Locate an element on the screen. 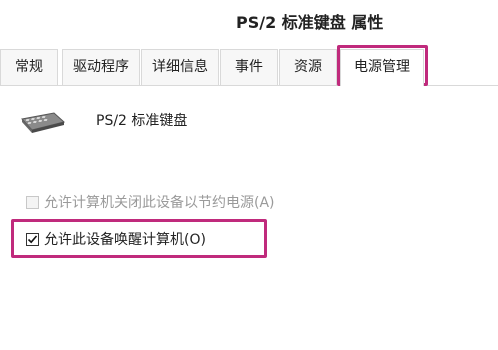 The height and width of the screenshot is (350, 498). tab-general: 常规 is located at coordinates (29, 67).